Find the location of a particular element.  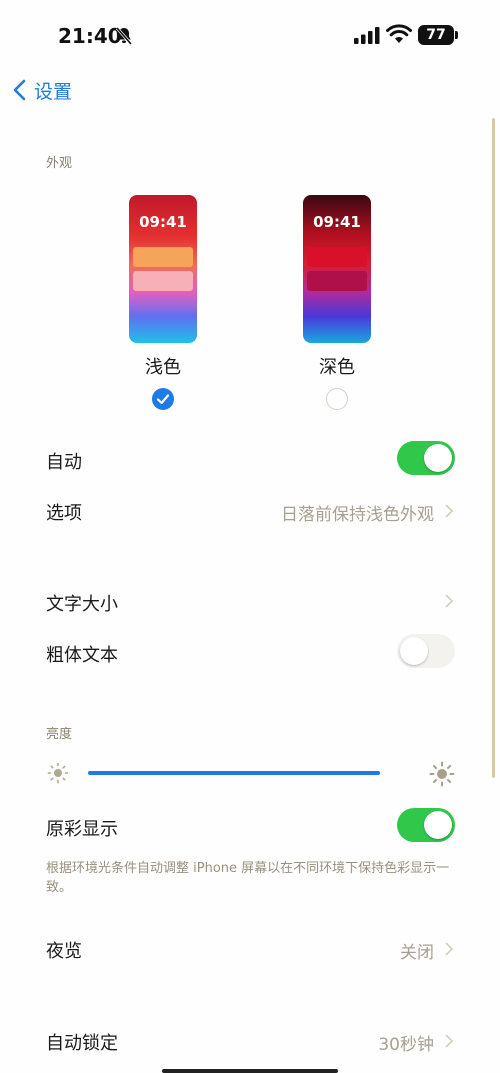

sun-large-icon is located at coordinates (442, 774).